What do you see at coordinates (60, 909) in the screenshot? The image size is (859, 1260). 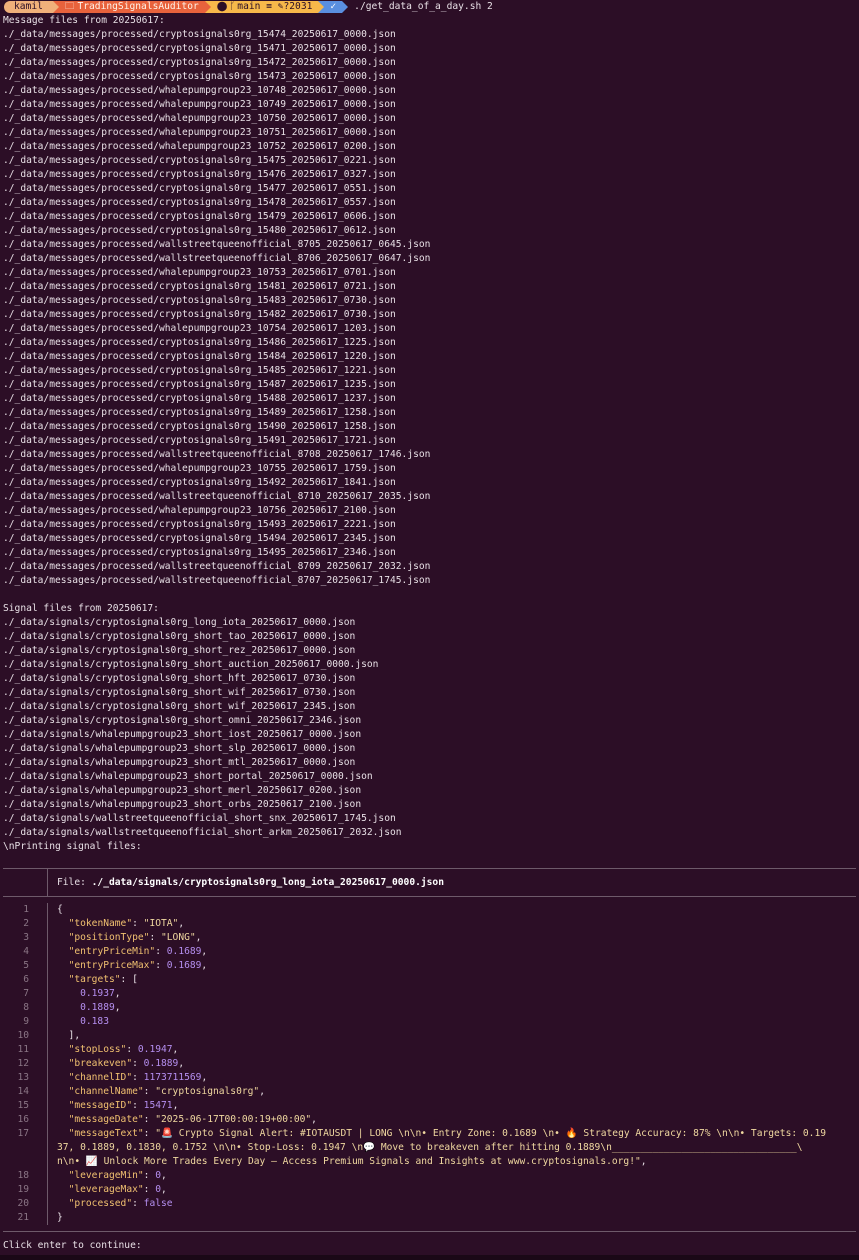 I see `json-punct-token: {` at bounding box center [60, 909].